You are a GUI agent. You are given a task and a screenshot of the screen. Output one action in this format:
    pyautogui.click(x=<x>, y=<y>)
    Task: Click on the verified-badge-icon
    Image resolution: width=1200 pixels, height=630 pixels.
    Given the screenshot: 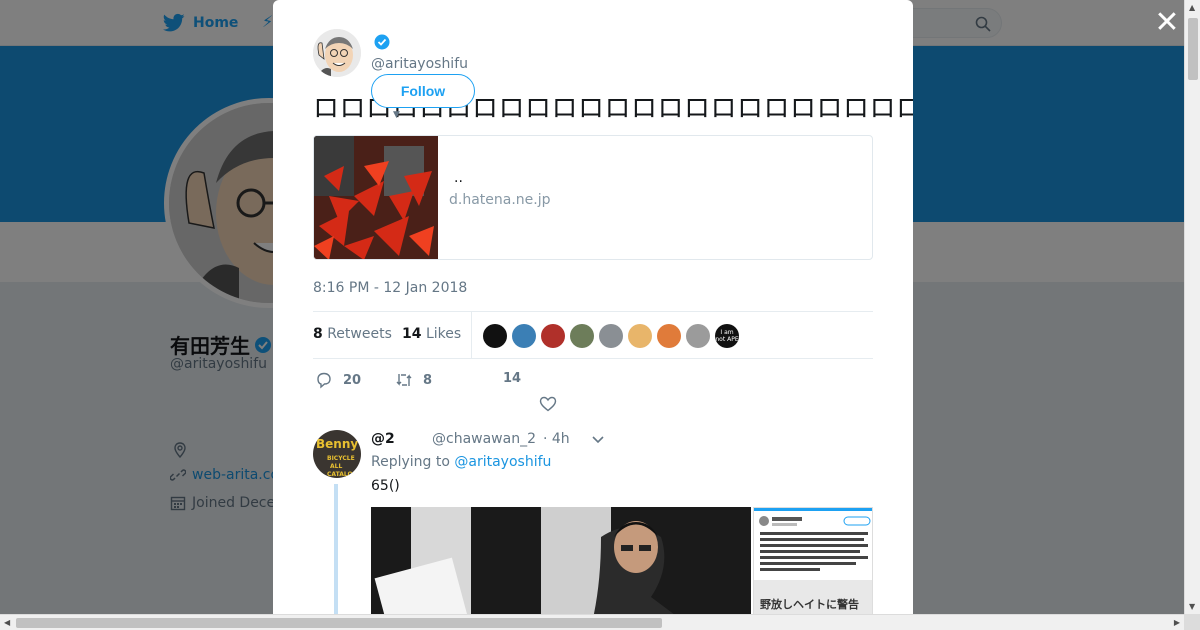 What is the action you would take?
    pyautogui.click(x=382, y=42)
    